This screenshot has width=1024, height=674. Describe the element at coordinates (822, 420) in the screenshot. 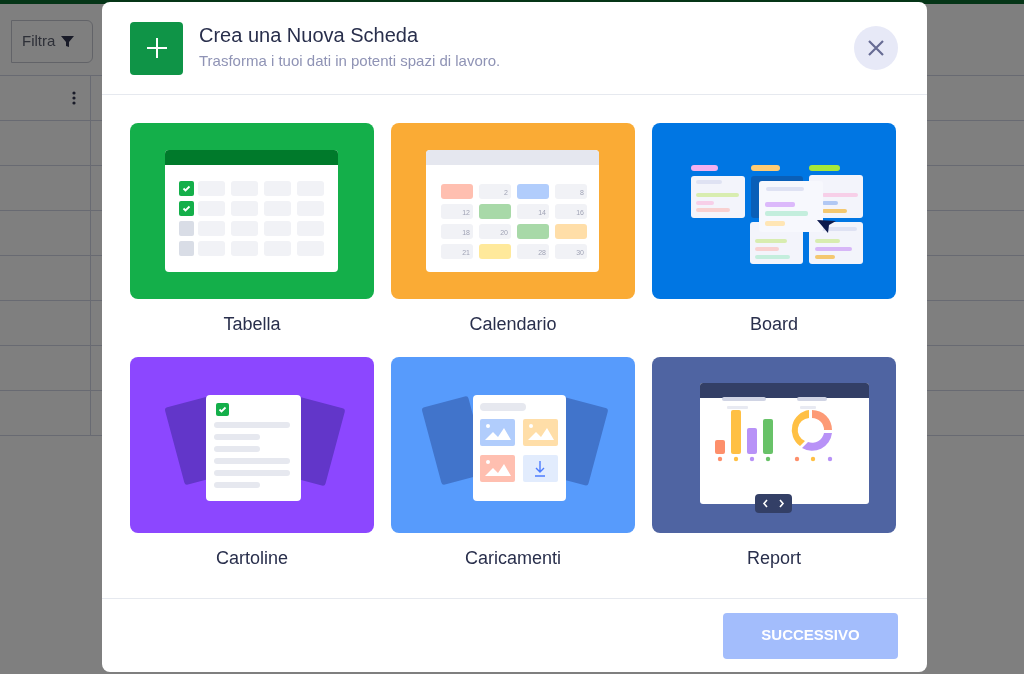

I see `donut-slice` at that location.